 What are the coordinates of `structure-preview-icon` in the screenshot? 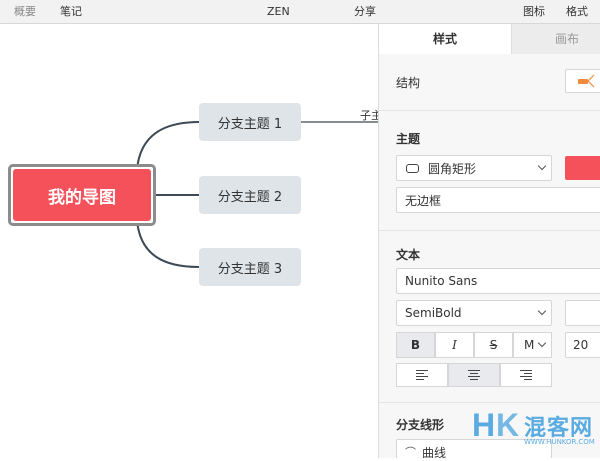 It's located at (586, 81).